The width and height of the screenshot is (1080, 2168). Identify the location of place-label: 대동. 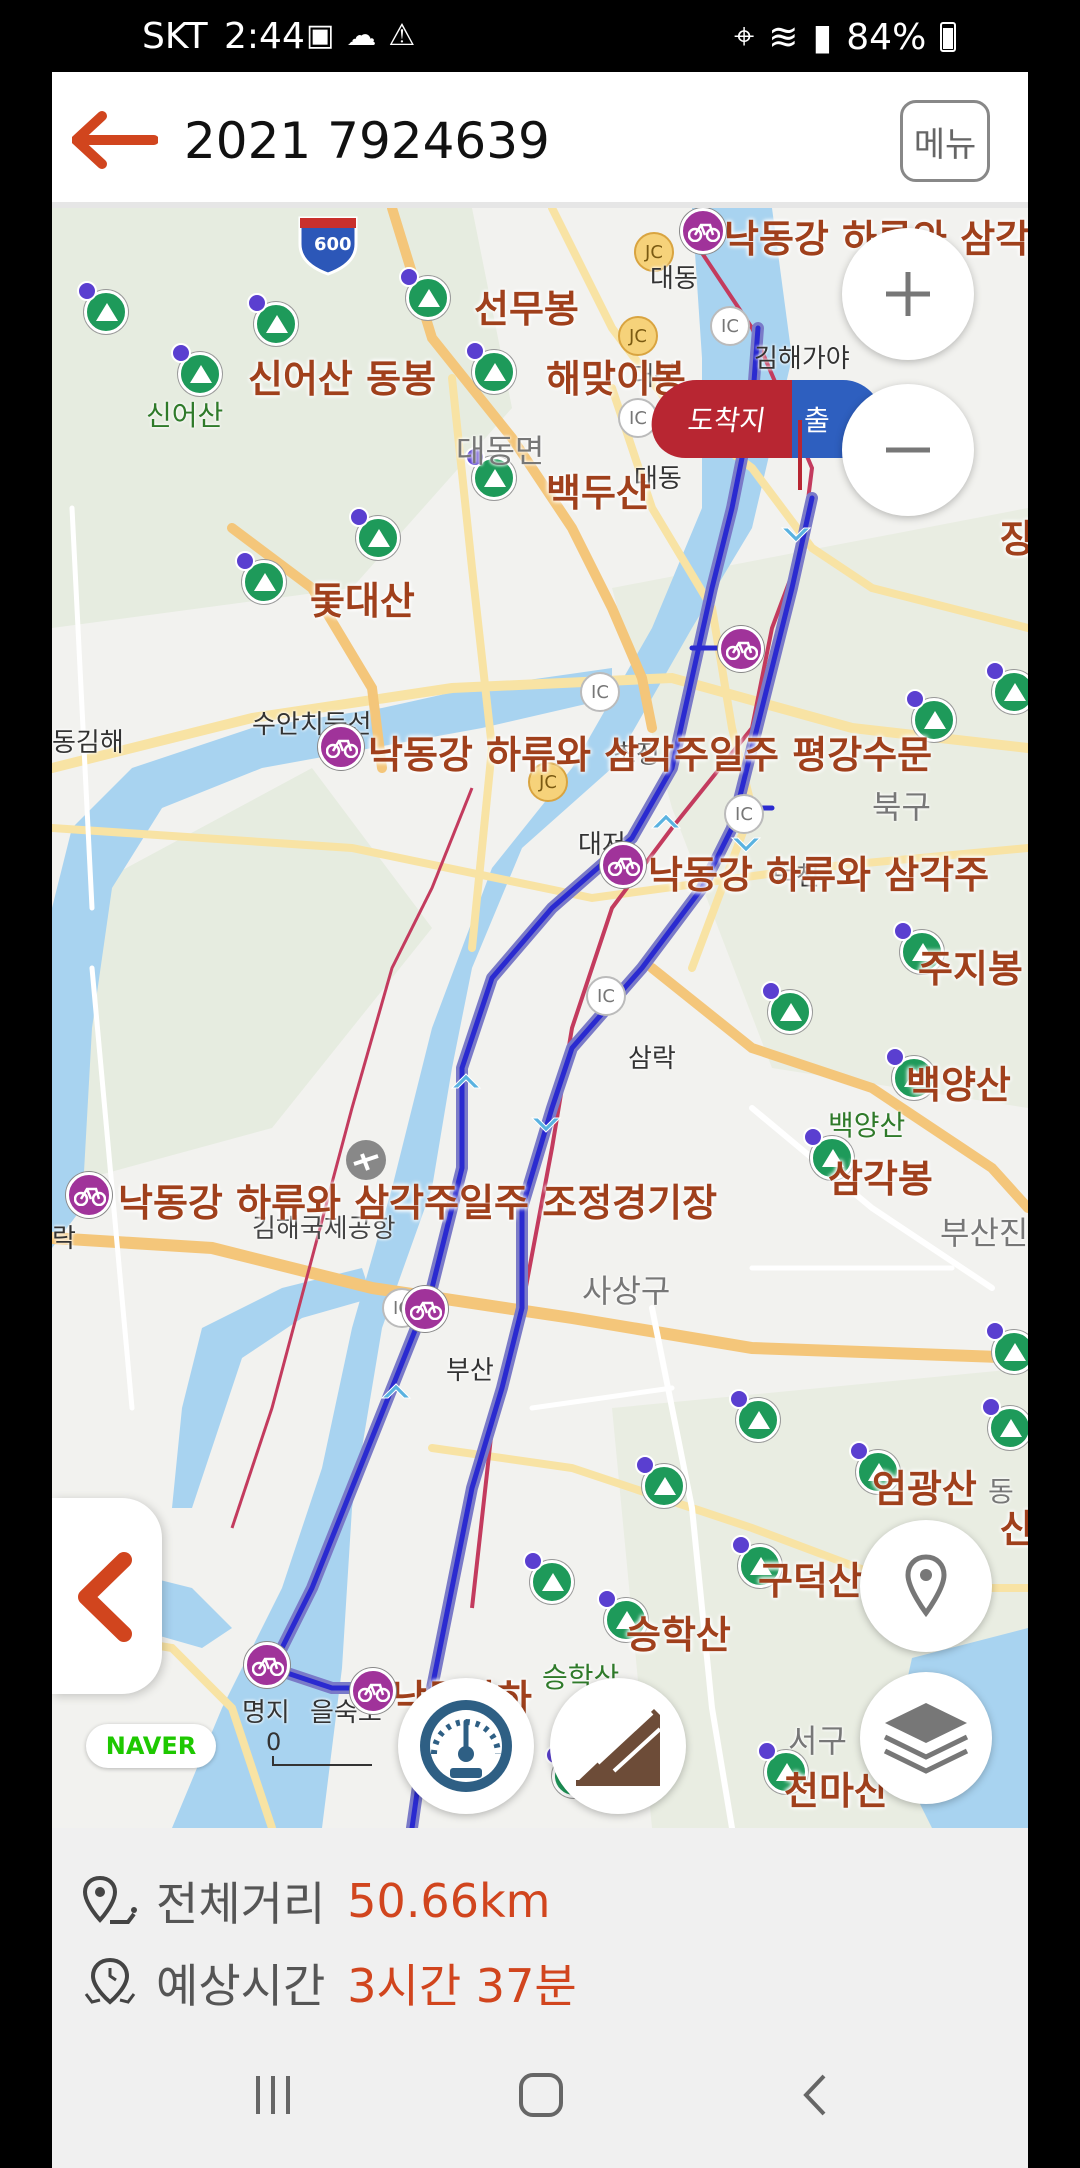
(674, 279).